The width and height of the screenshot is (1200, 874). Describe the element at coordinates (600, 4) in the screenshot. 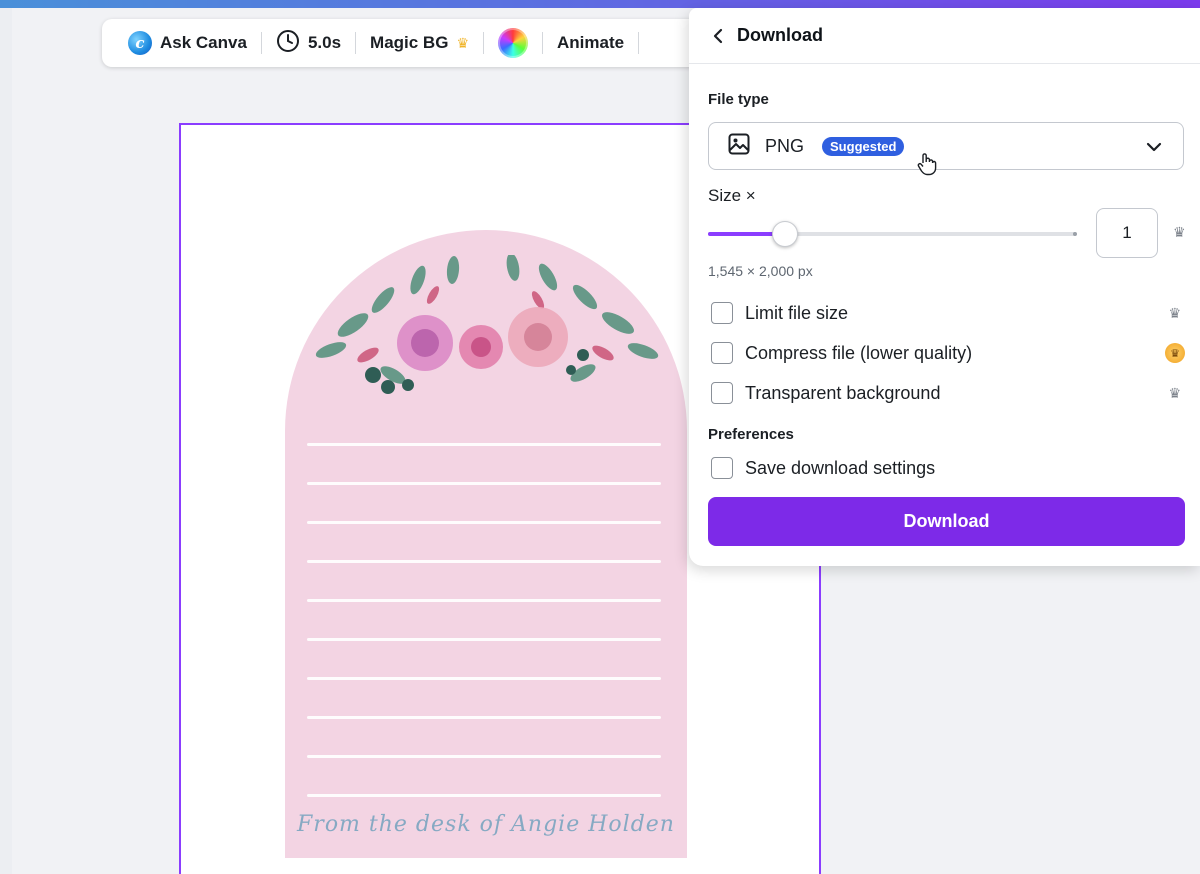

I see `top-gradient-bar` at that location.